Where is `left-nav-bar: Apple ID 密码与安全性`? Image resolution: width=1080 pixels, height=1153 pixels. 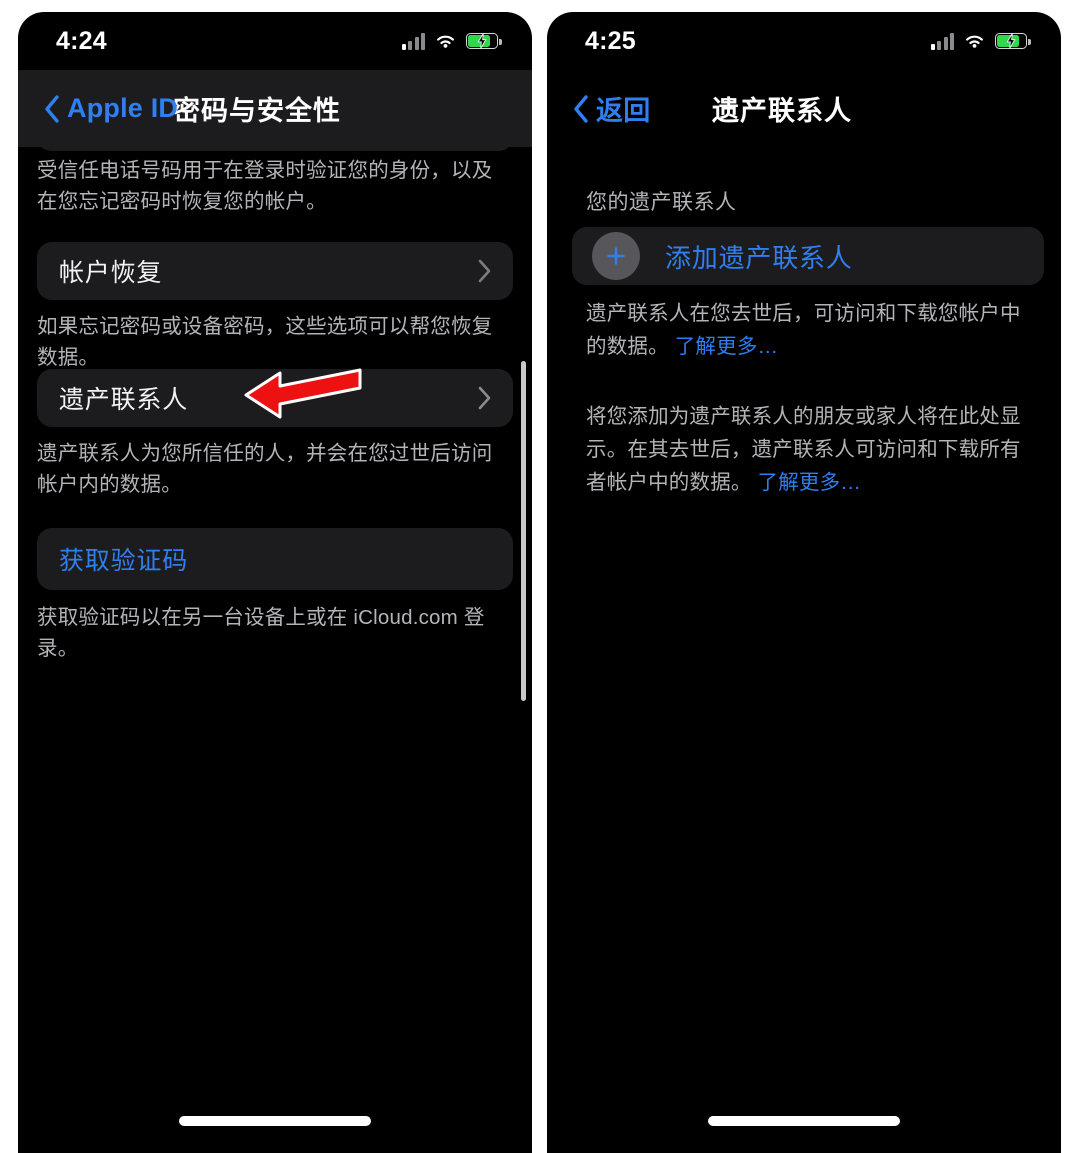
left-nav-bar: Apple ID 密码与安全性 is located at coordinates (275, 108).